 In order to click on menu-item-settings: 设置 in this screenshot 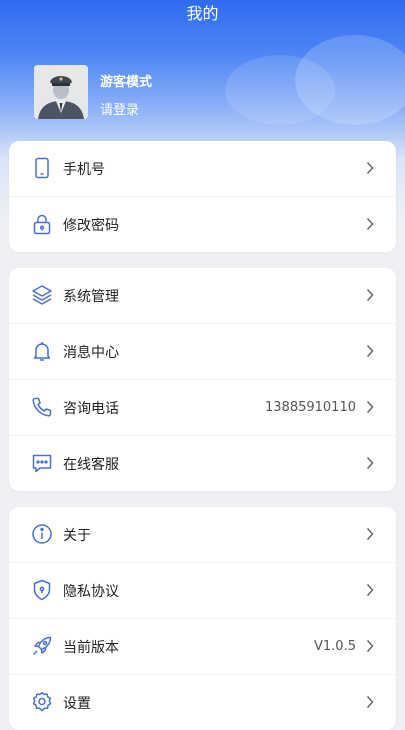, I will do `click(202, 702)`.